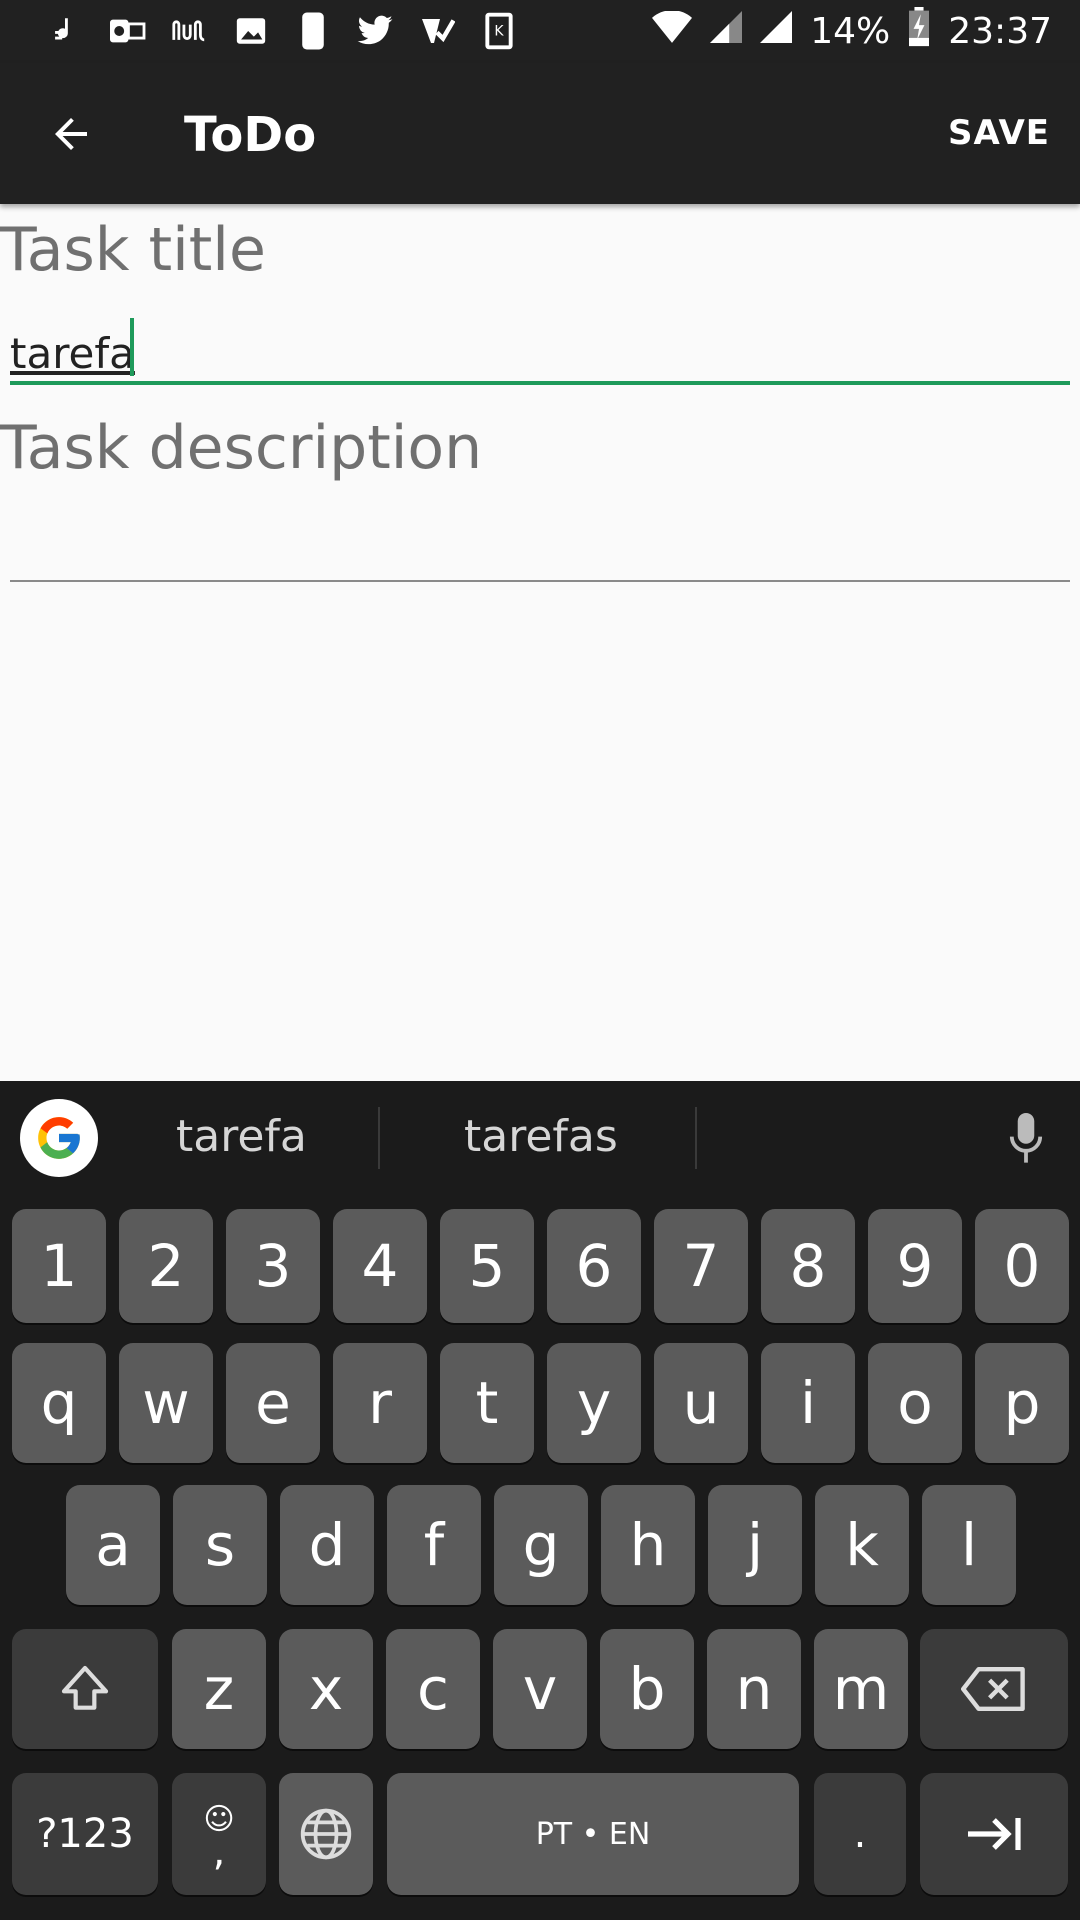 Image resolution: width=1080 pixels, height=1920 pixels. Describe the element at coordinates (380, 1266) in the screenshot. I see `key-digit: 4` at that location.